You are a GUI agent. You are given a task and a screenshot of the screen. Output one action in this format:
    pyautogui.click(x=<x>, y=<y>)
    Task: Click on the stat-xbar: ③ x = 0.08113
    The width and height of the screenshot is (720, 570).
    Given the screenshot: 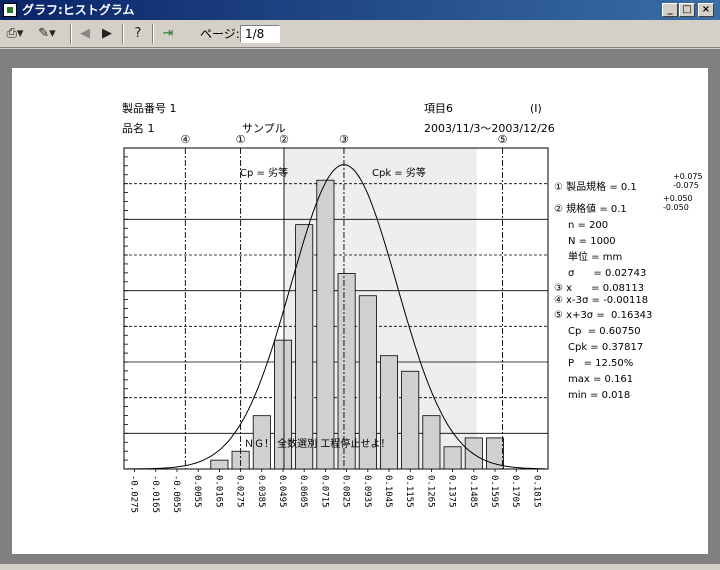 What is the action you would take?
    pyautogui.click(x=599, y=288)
    